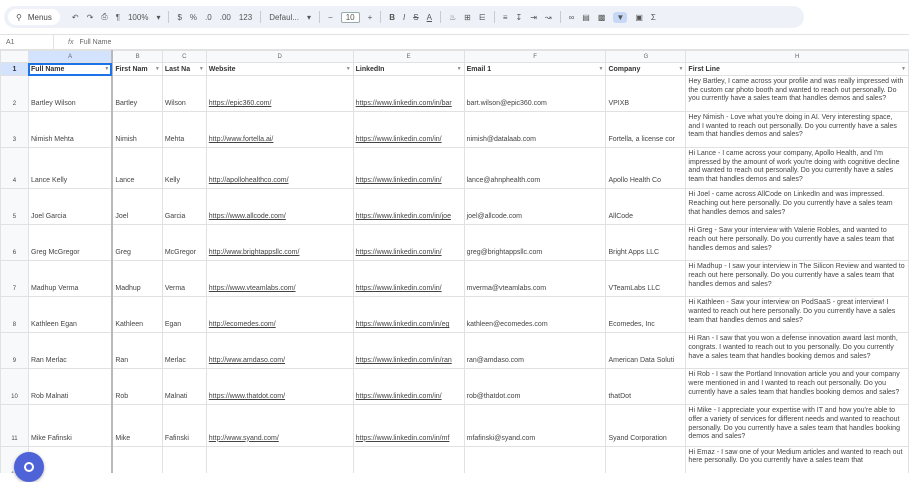 This screenshot has height=482, width=909. What do you see at coordinates (548, 17) in the screenshot?
I see `text-rotation-icon: ↝` at bounding box center [548, 17].